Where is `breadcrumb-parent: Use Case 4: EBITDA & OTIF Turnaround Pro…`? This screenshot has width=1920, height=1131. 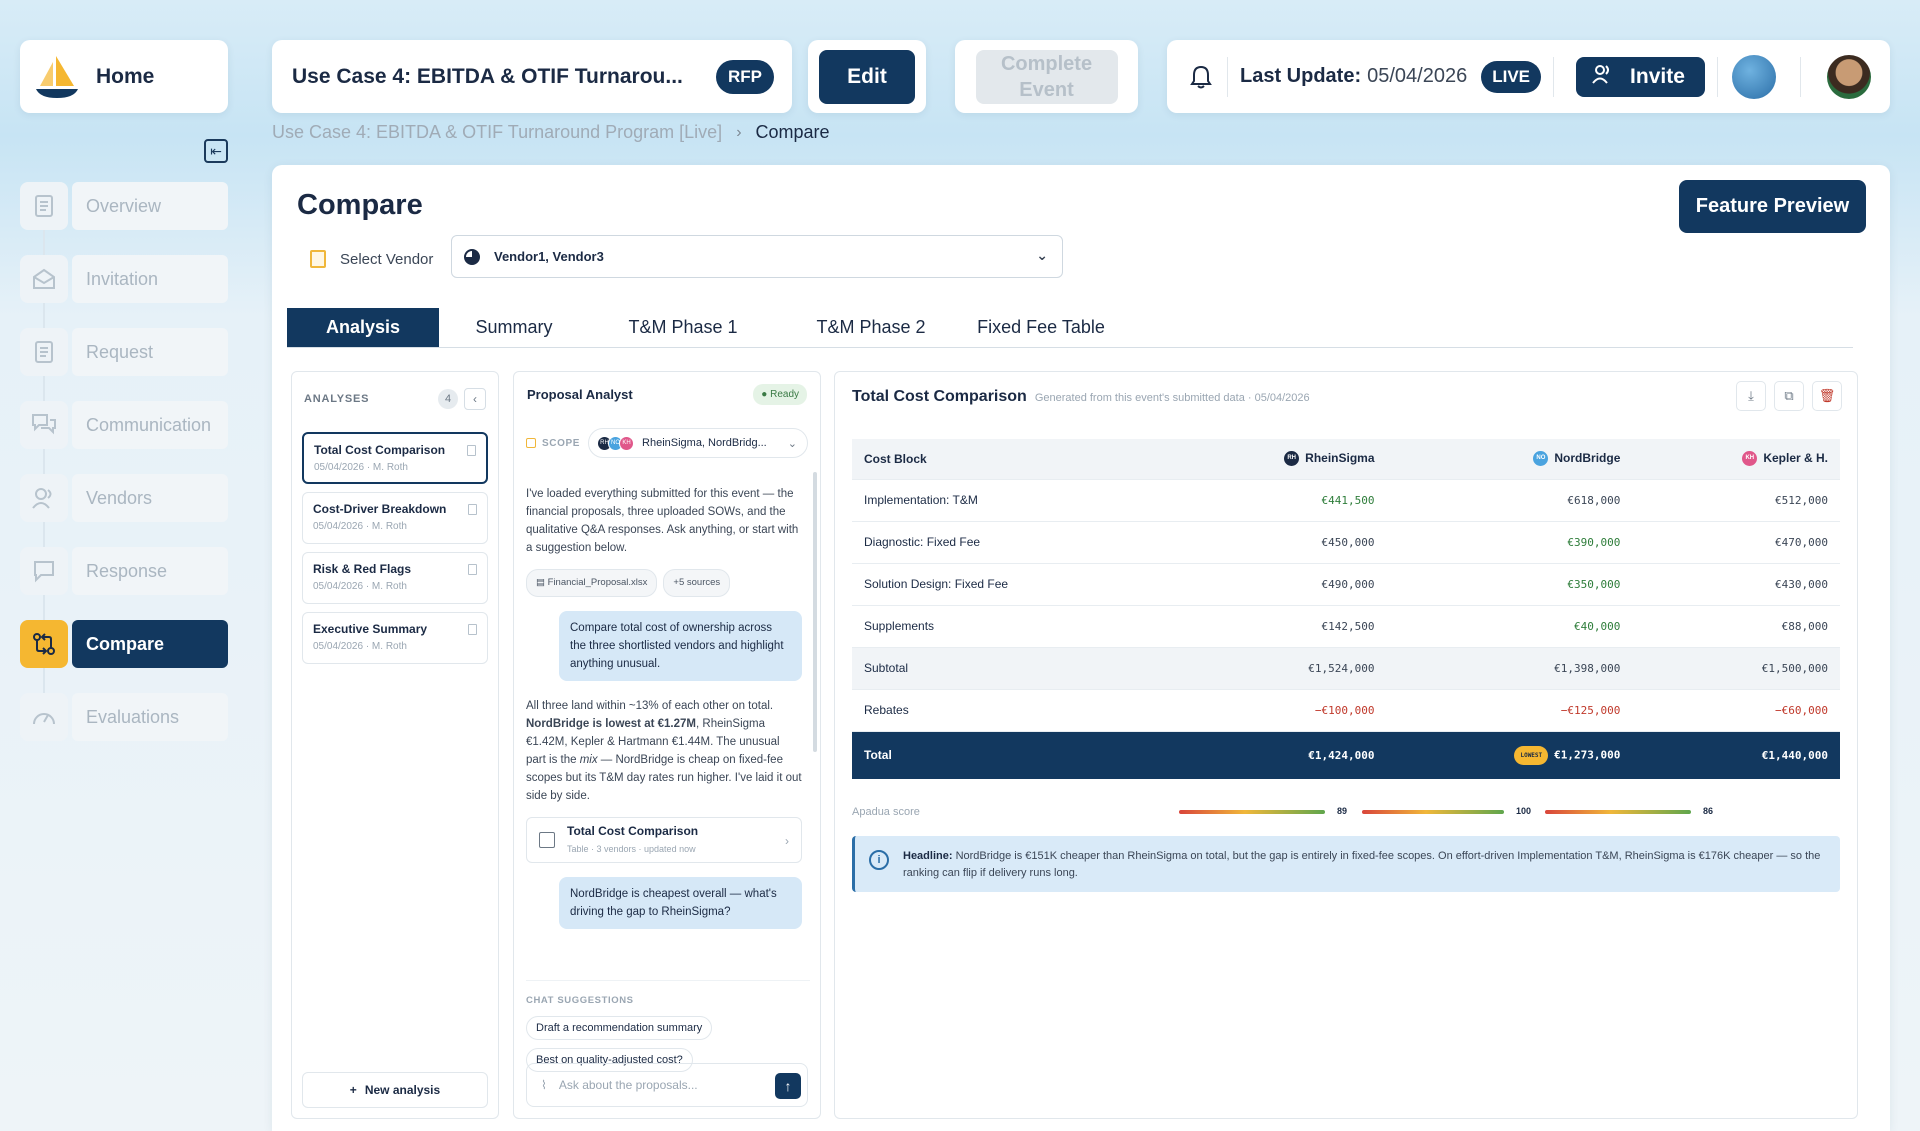 breadcrumb-parent: Use Case 4: EBITDA & OTIF Turnaround Pro… is located at coordinates (497, 132).